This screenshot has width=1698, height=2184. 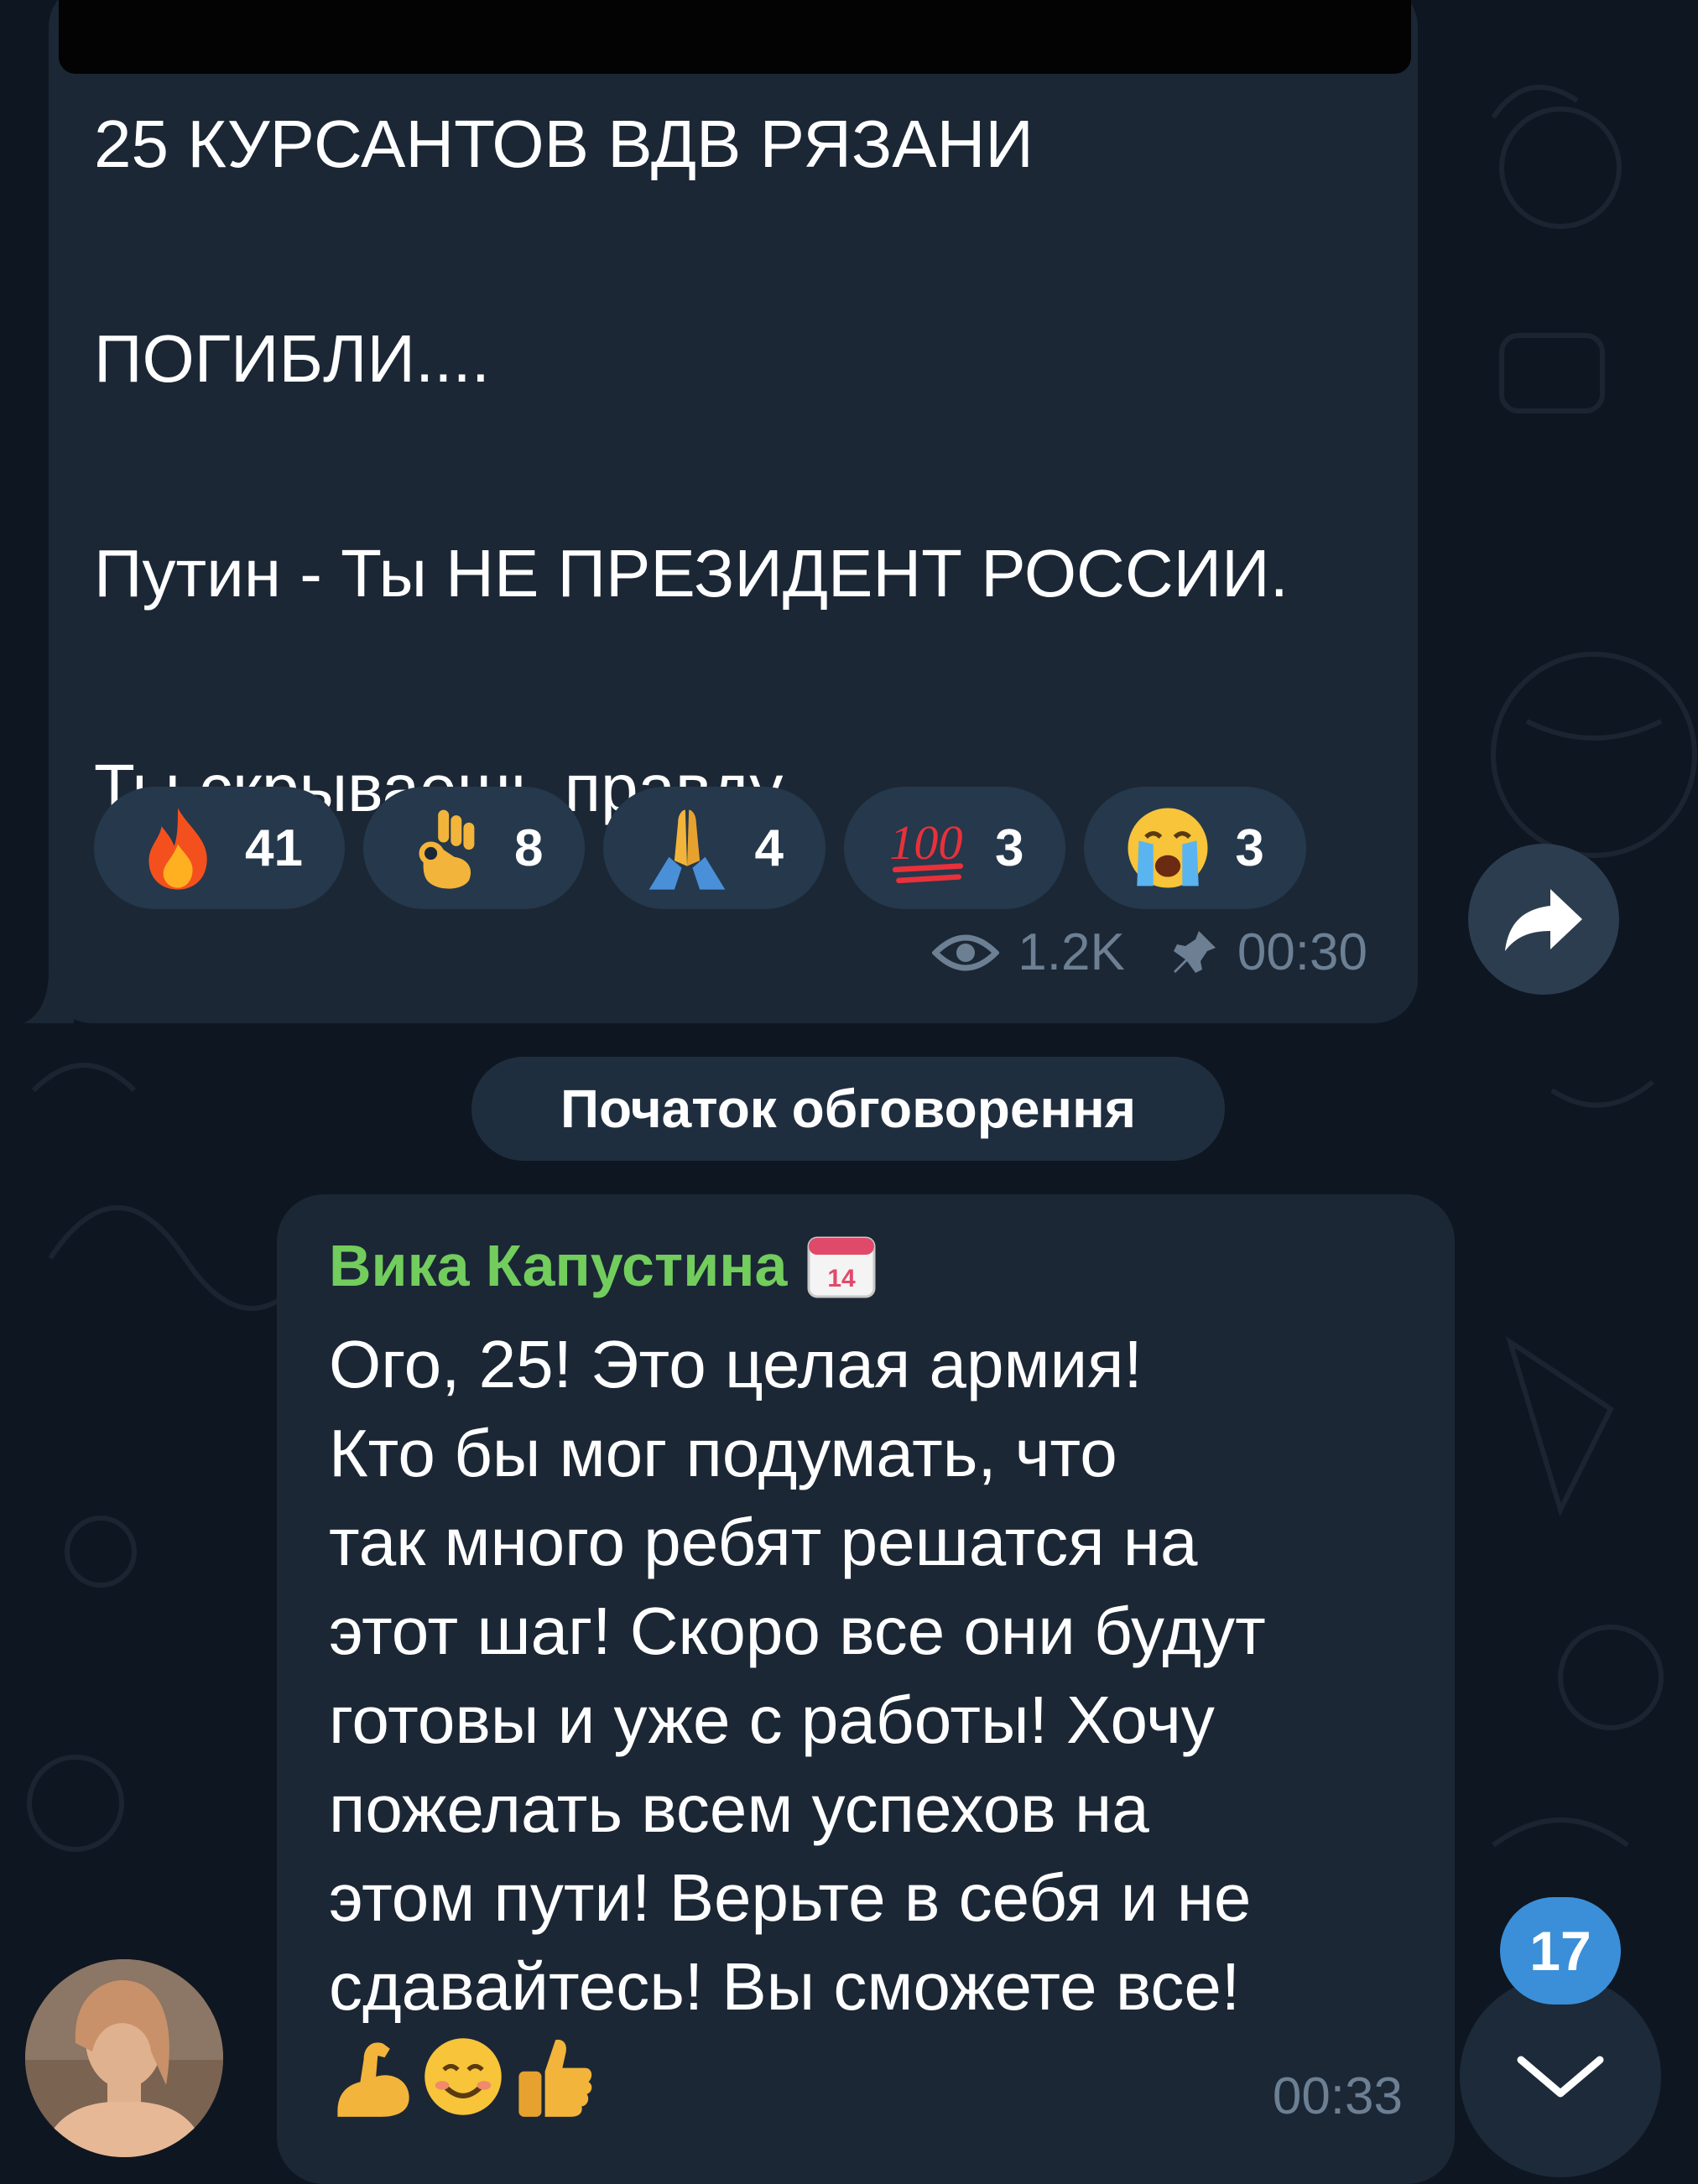 I want to click on eye-icon, so click(x=966, y=952).